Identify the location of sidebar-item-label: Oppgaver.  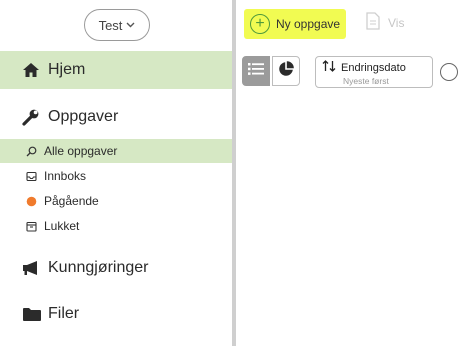
(83, 116).